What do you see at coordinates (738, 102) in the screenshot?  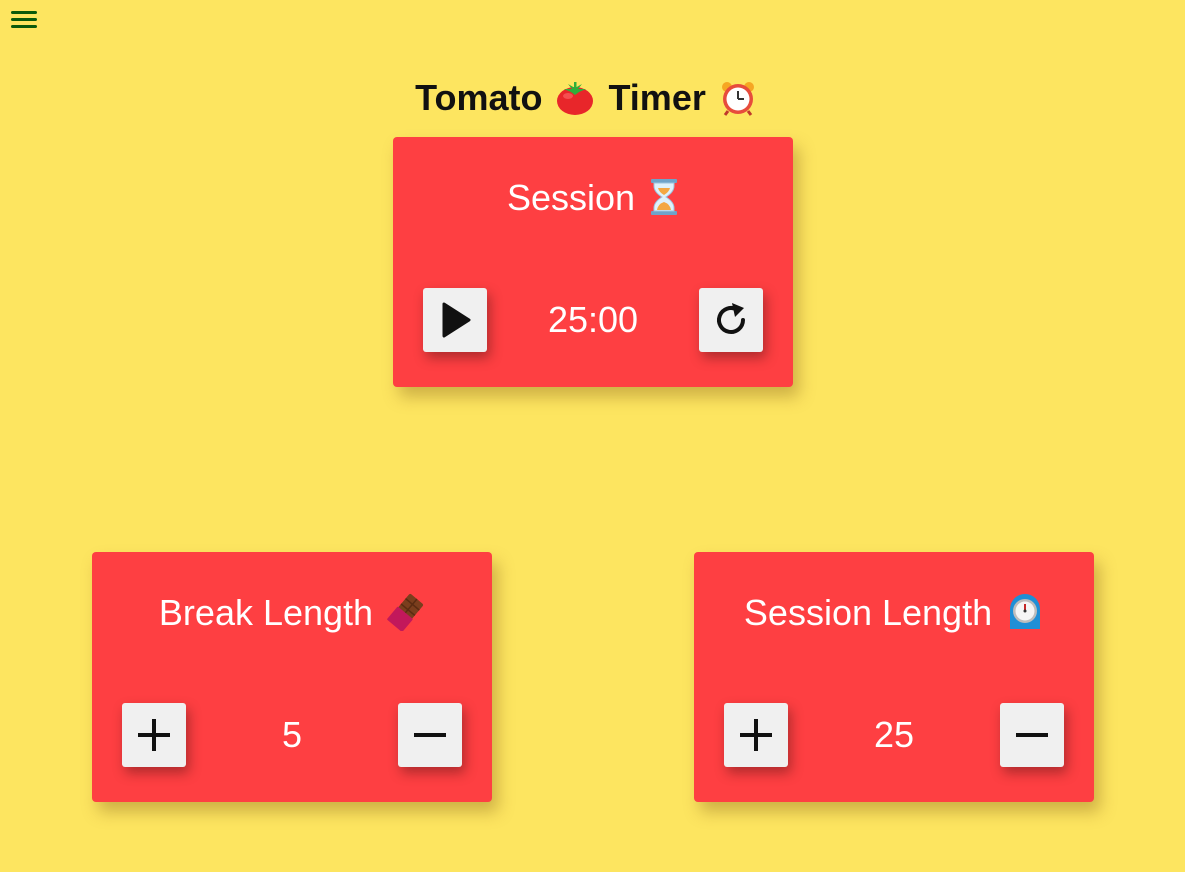 I see `alarm-clock-icon` at bounding box center [738, 102].